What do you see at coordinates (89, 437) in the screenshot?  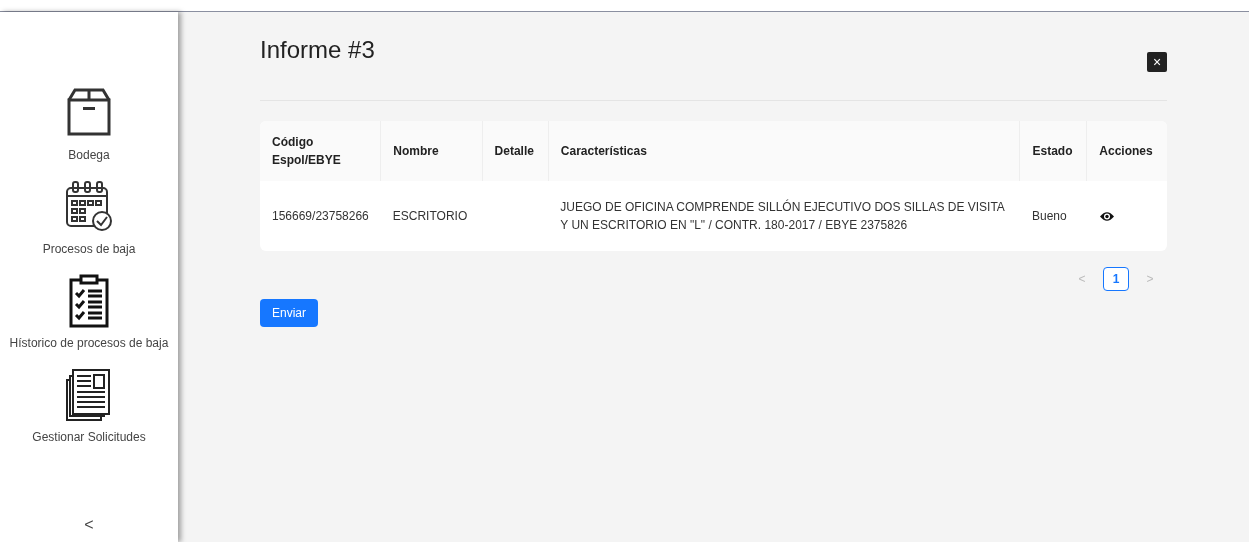 I see `sidebar-item: Gestionar Solicitudes` at bounding box center [89, 437].